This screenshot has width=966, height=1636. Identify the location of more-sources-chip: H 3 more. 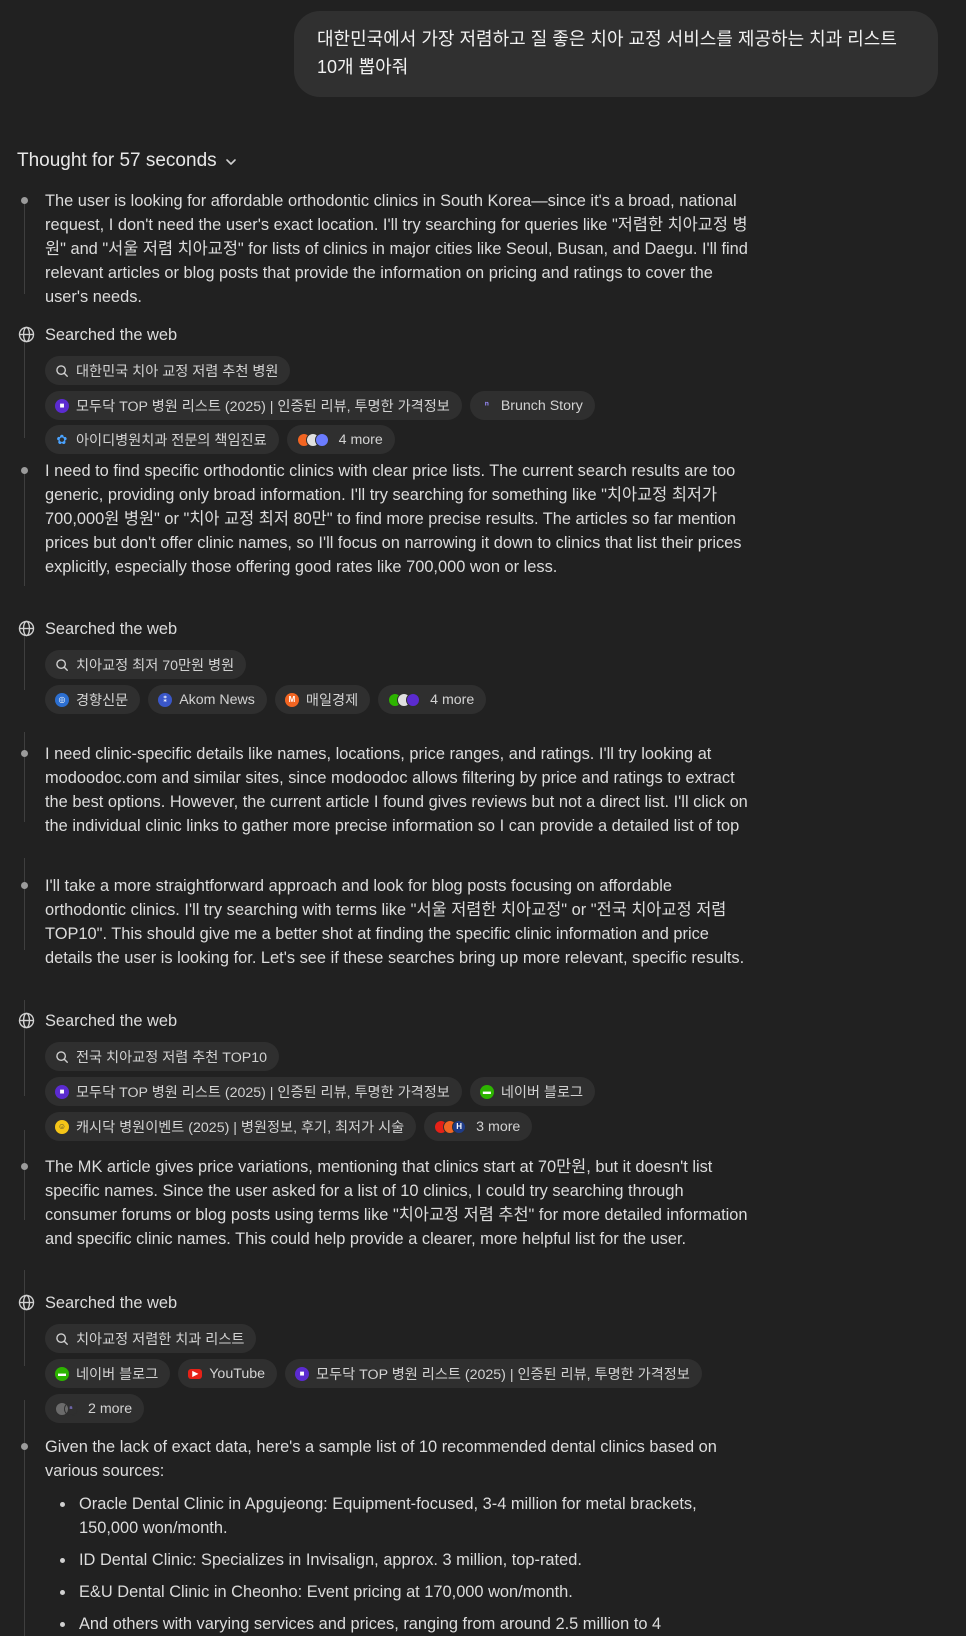
(478, 1126).